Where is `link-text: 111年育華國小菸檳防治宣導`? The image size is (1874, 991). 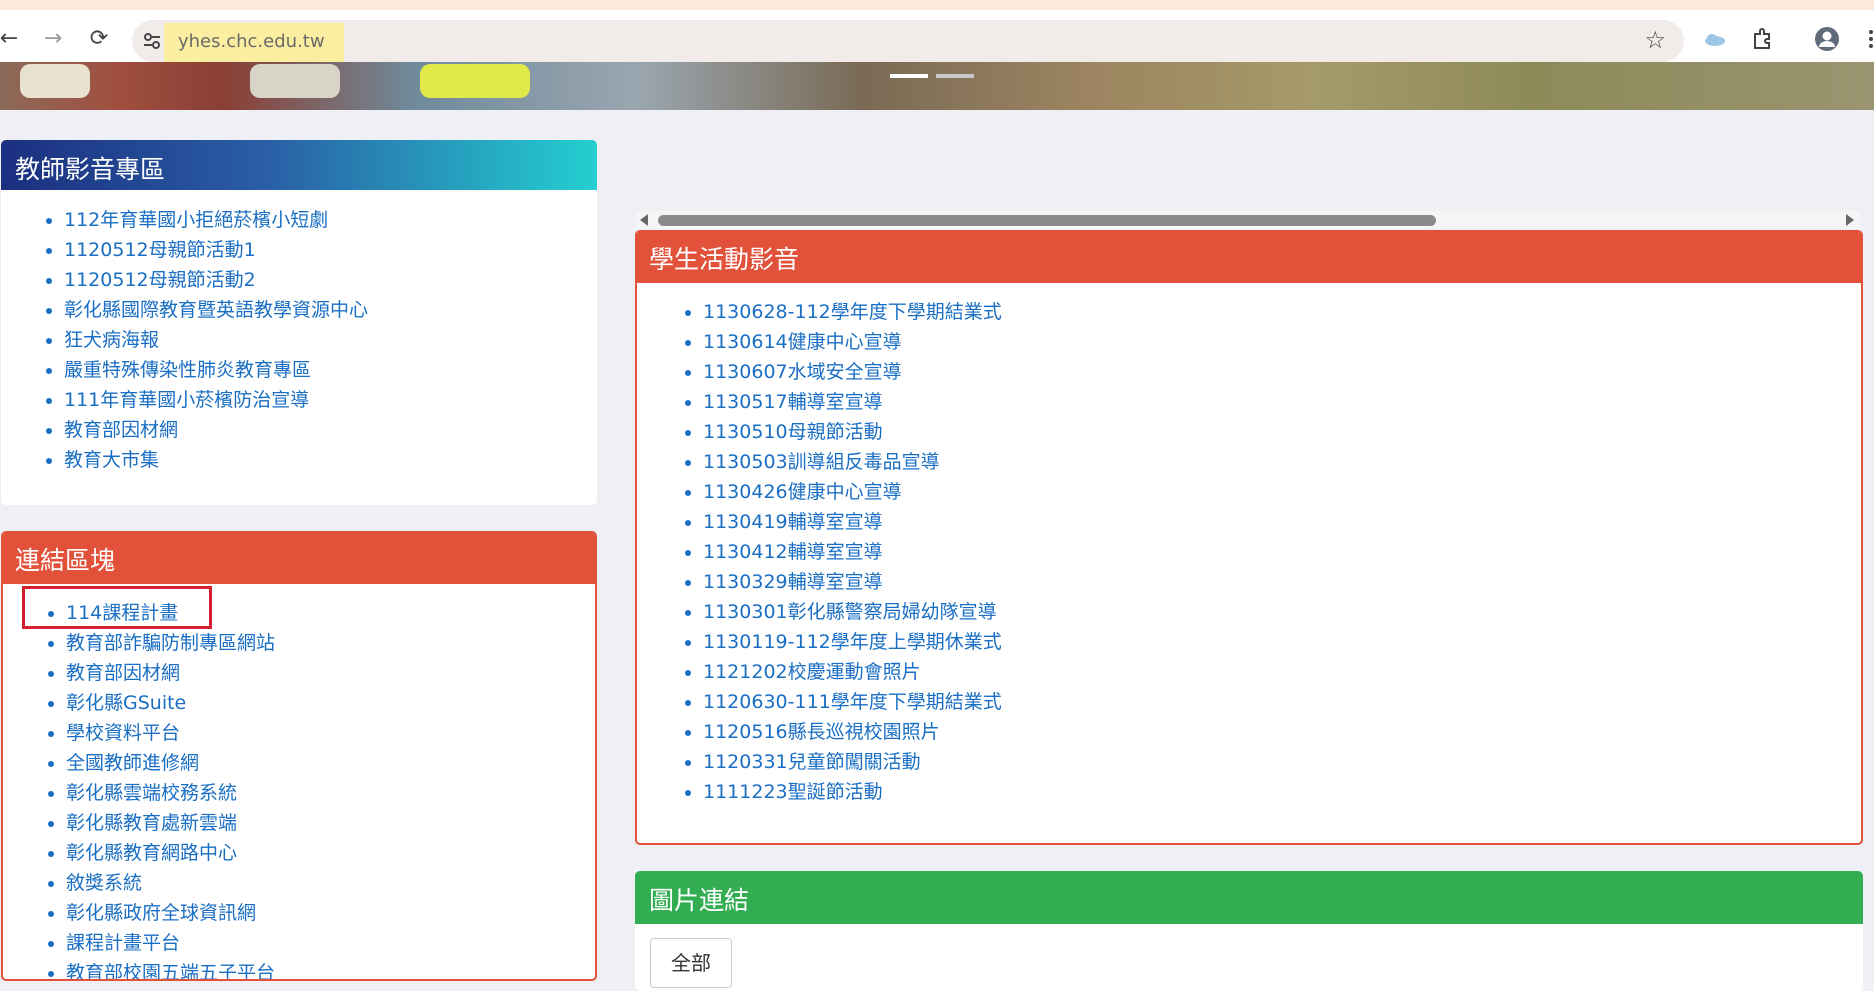
link-text: 111年育華國小菸檳防治宣導 is located at coordinates (186, 400).